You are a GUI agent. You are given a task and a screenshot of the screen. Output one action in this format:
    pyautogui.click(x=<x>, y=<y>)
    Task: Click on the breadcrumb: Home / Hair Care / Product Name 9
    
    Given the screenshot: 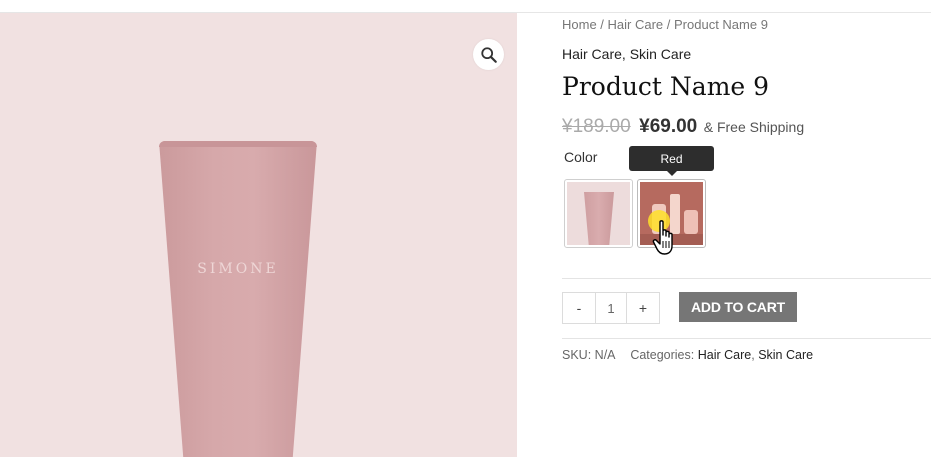 What is the action you would take?
    pyautogui.click(x=665, y=24)
    